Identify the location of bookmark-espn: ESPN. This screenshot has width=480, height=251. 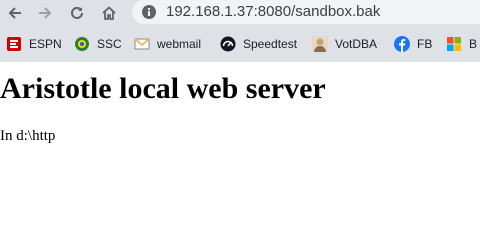
(34, 44).